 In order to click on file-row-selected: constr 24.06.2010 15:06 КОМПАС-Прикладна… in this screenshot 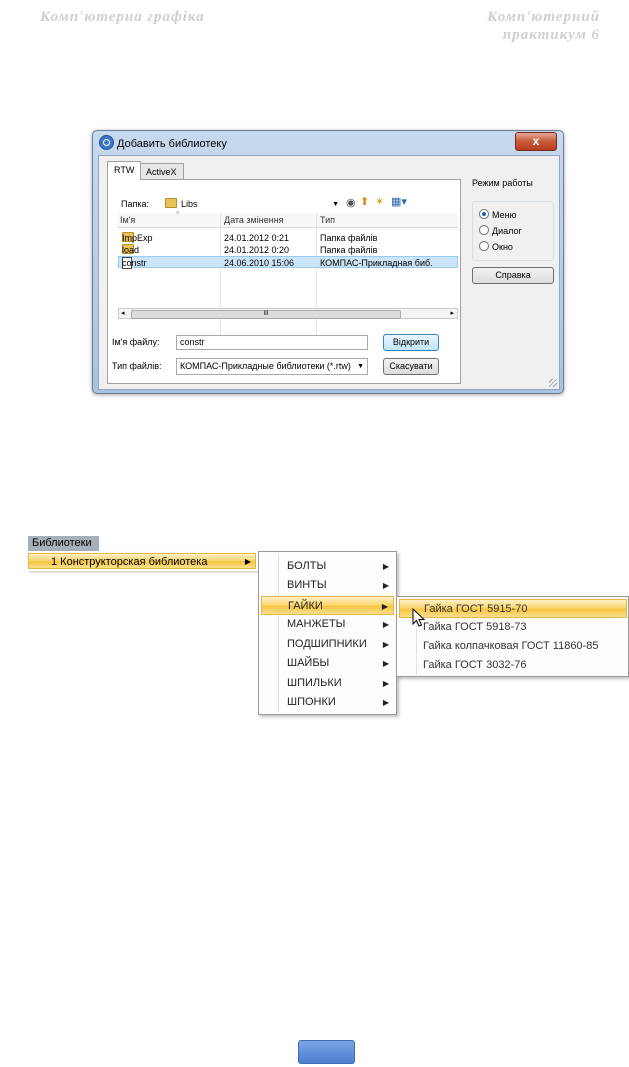, I will do `click(288, 262)`.